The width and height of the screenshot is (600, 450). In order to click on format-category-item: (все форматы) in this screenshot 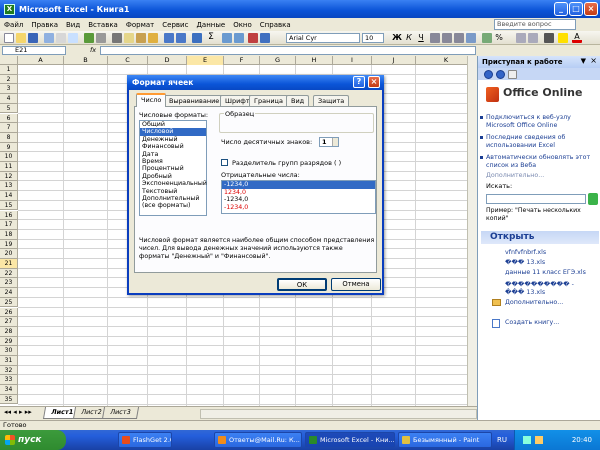, I will do `click(173, 205)`.